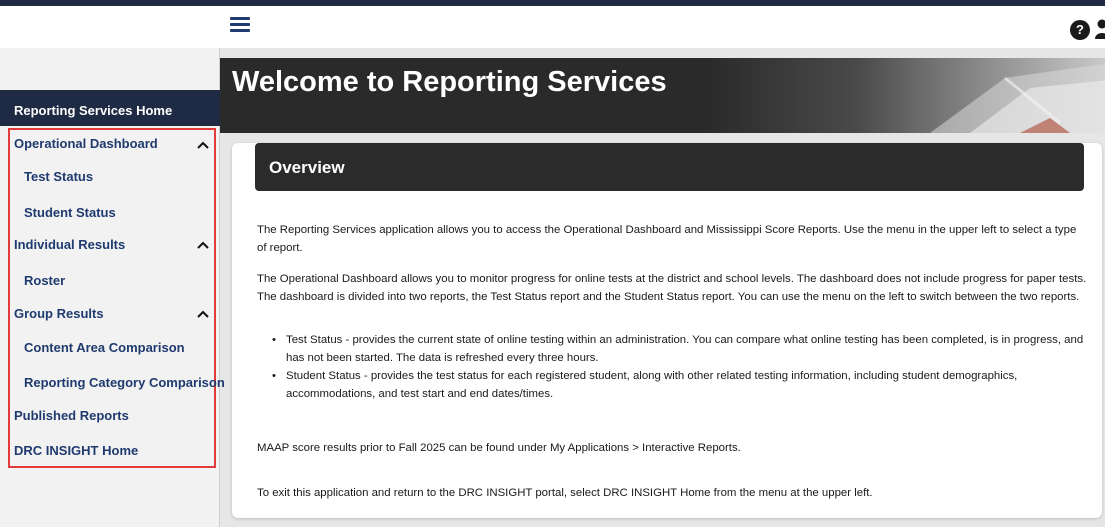 The image size is (1105, 527). Describe the element at coordinates (44, 280) in the screenshot. I see `sidebar-item-roster: Roster` at that location.